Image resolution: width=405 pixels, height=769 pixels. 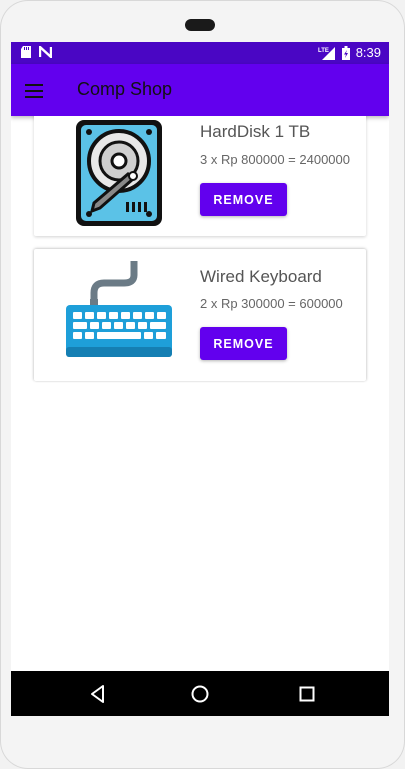 I want to click on recent-apps-icon, so click(x=307, y=694).